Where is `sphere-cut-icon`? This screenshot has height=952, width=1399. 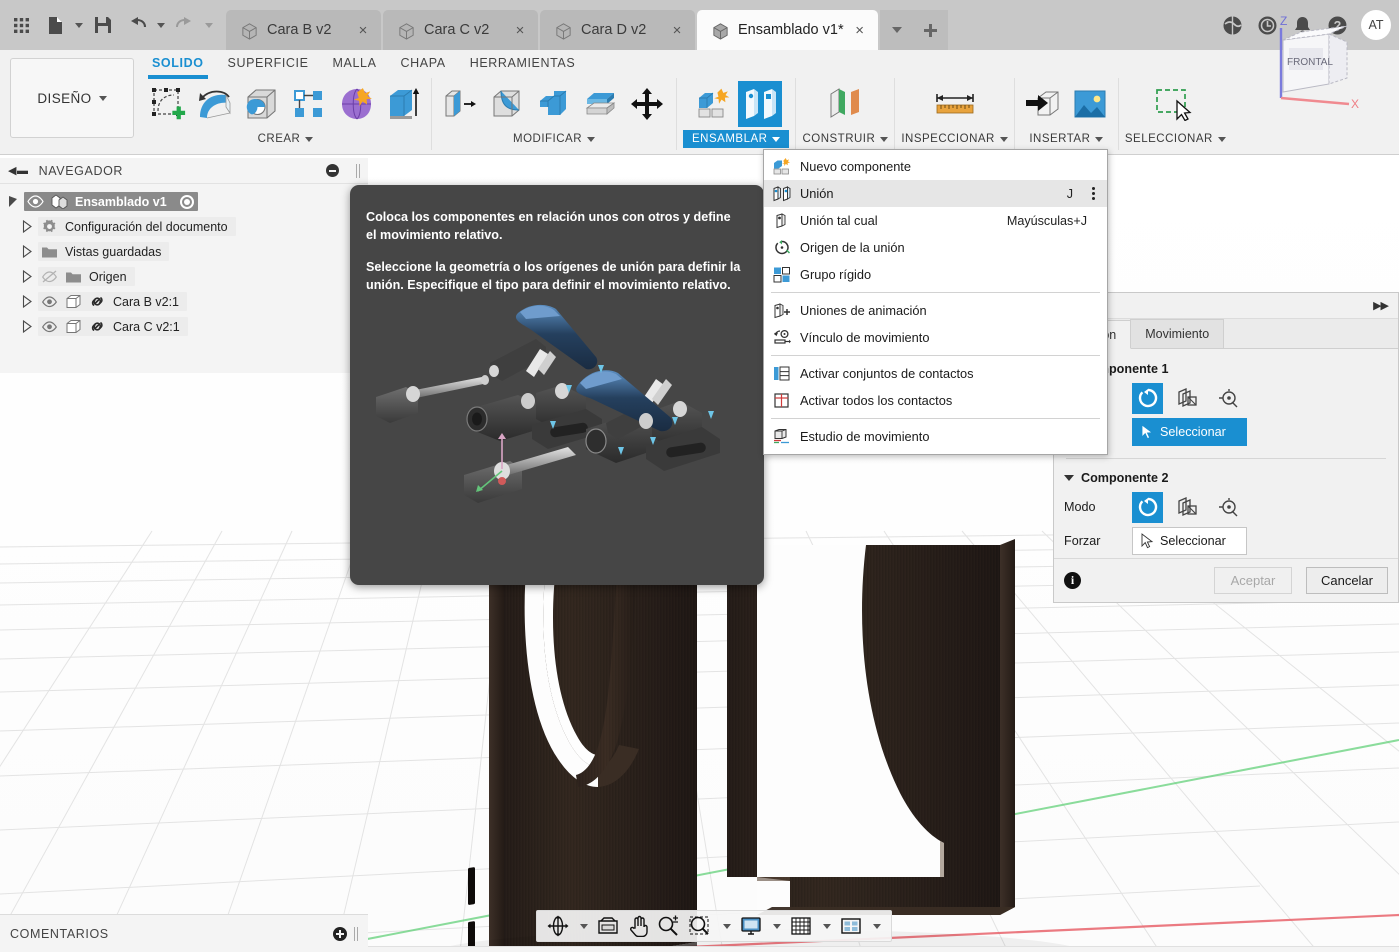 sphere-cut-icon is located at coordinates (262, 104).